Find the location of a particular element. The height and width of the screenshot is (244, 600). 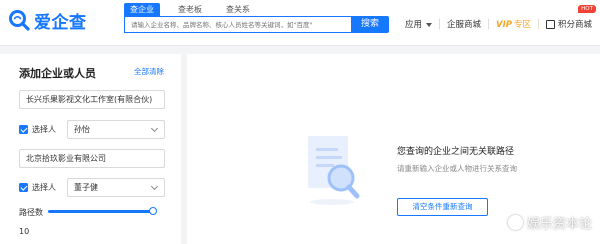

empty-state-title: 您查询的企业之间无关联路径 is located at coordinates (456, 152).